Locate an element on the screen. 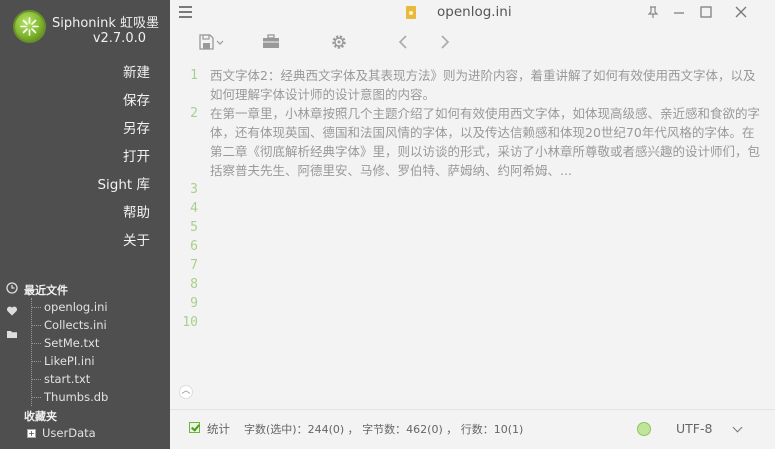 The height and width of the screenshot is (449, 775). chevron-down-icon is located at coordinates (737, 427).